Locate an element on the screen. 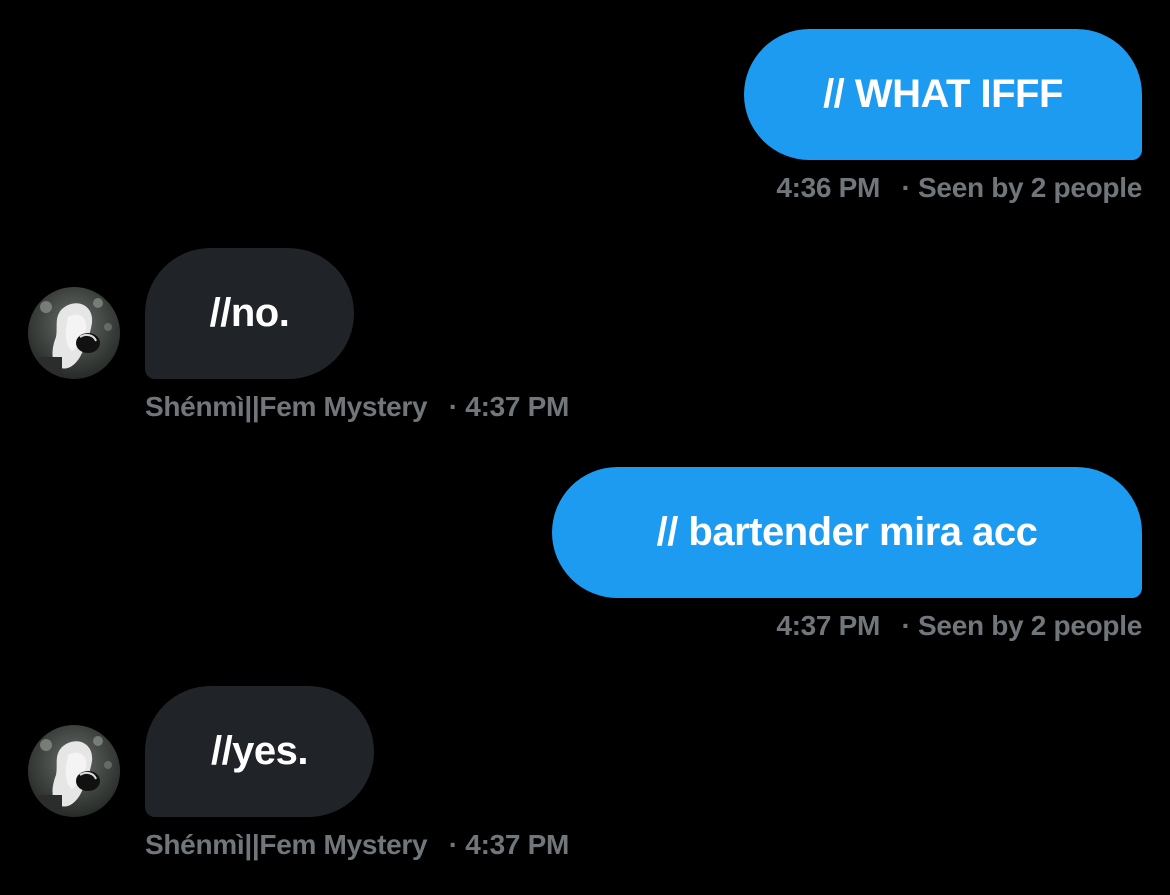 This screenshot has width=1170, height=895. message-bubble-incoming: //yes. is located at coordinates (259, 751).